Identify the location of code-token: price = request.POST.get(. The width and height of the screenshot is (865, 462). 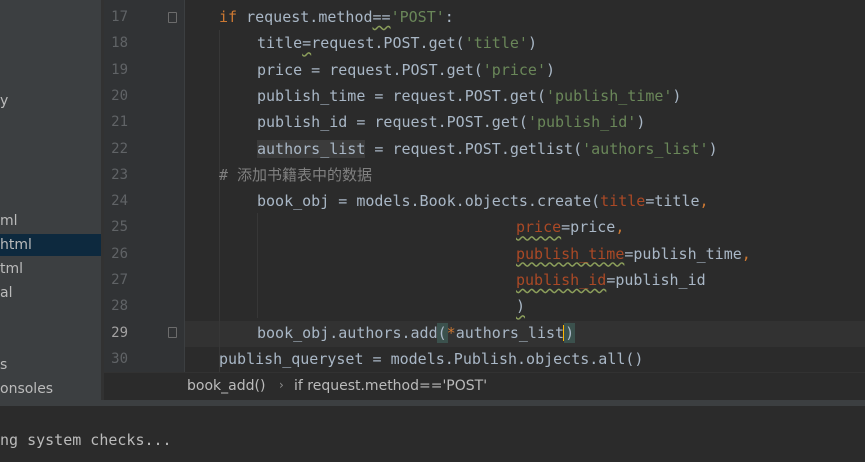
(370, 69).